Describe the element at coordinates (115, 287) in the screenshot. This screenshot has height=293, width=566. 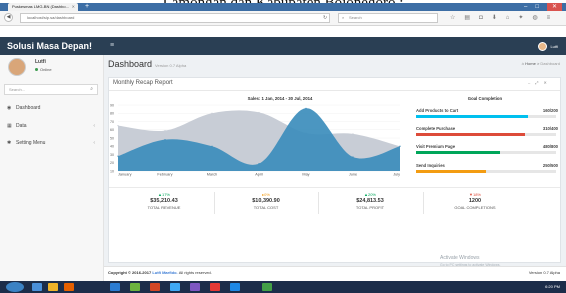
I see `word-icon` at that location.